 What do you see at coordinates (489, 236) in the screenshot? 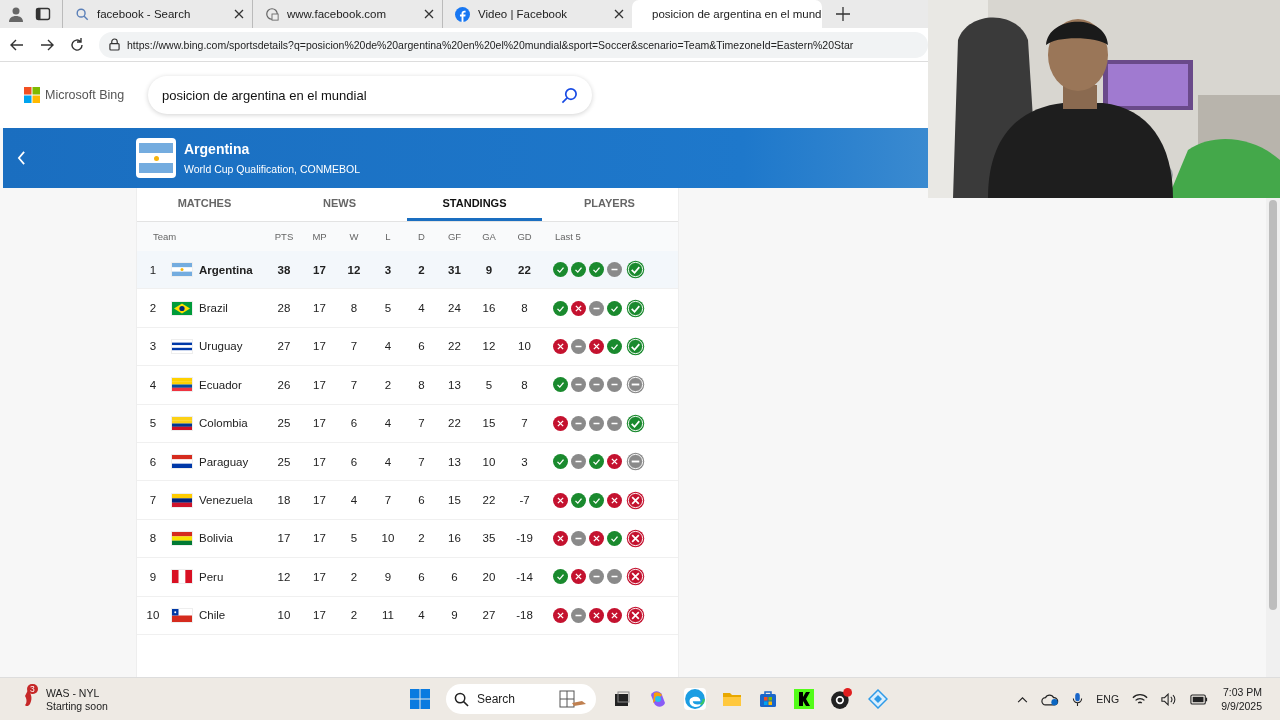
I see `column-header: GA` at bounding box center [489, 236].